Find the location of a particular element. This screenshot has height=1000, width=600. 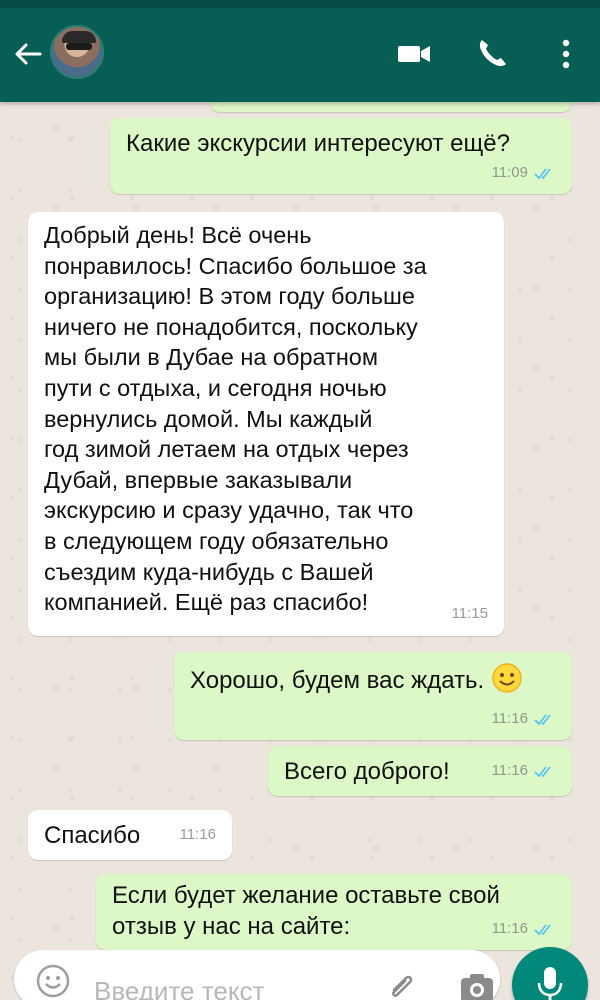

smiling-face-emoji-icon is located at coordinates (507, 678).